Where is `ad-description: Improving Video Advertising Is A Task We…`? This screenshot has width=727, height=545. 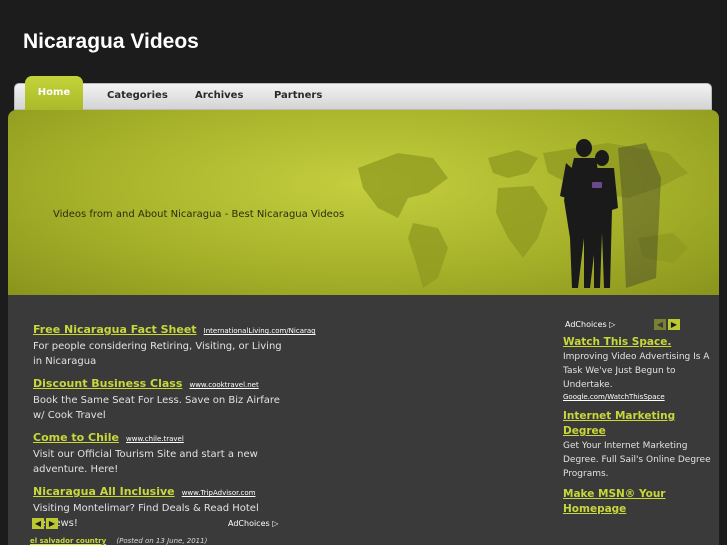
ad-description: Improving Video Advertising Is A Task We… is located at coordinates (636, 371).